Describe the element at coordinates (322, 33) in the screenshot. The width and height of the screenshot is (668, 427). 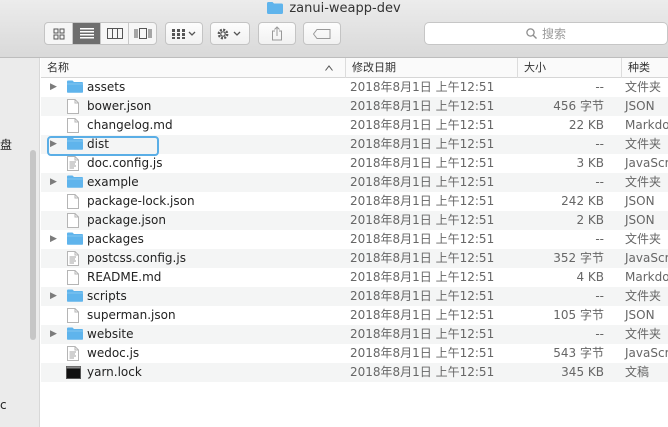
I see `tag-button` at that location.